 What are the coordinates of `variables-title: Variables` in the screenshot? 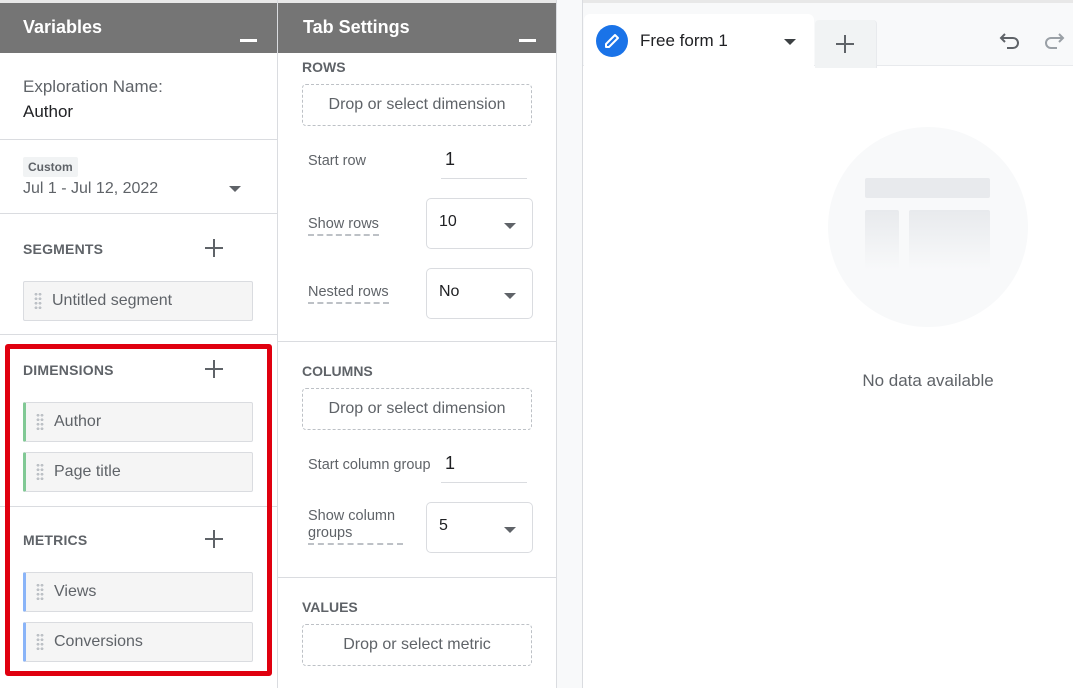 It's located at (63, 27).